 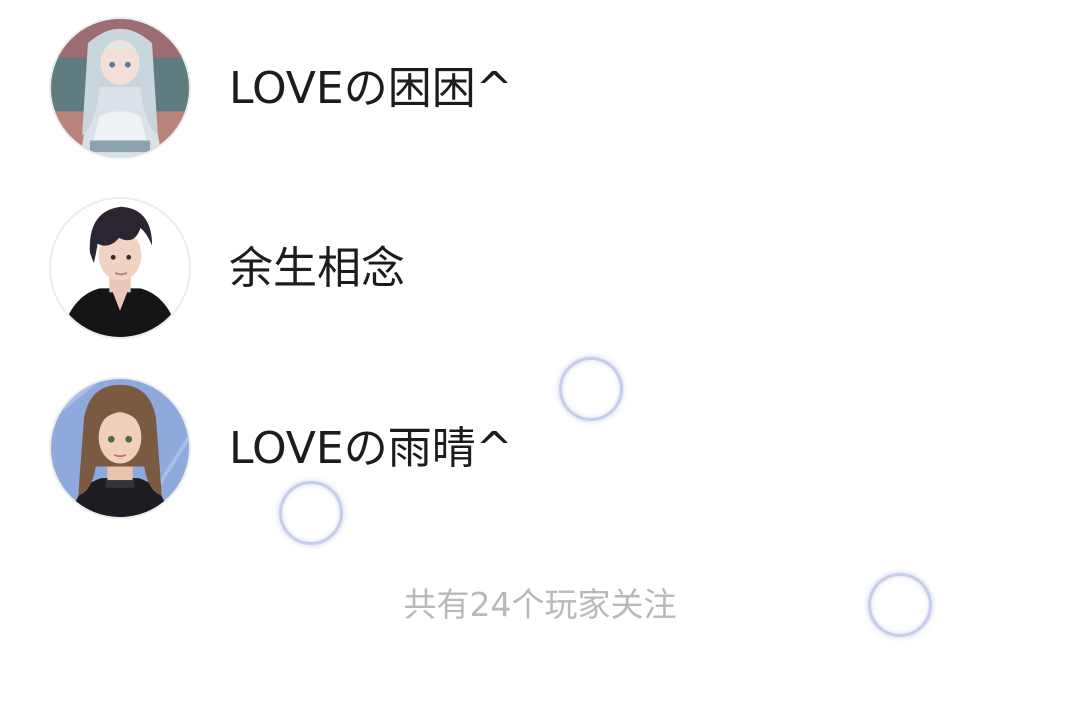 What do you see at coordinates (371, 448) in the screenshot?
I see `follower-name: LOVEの雨晴^` at bounding box center [371, 448].